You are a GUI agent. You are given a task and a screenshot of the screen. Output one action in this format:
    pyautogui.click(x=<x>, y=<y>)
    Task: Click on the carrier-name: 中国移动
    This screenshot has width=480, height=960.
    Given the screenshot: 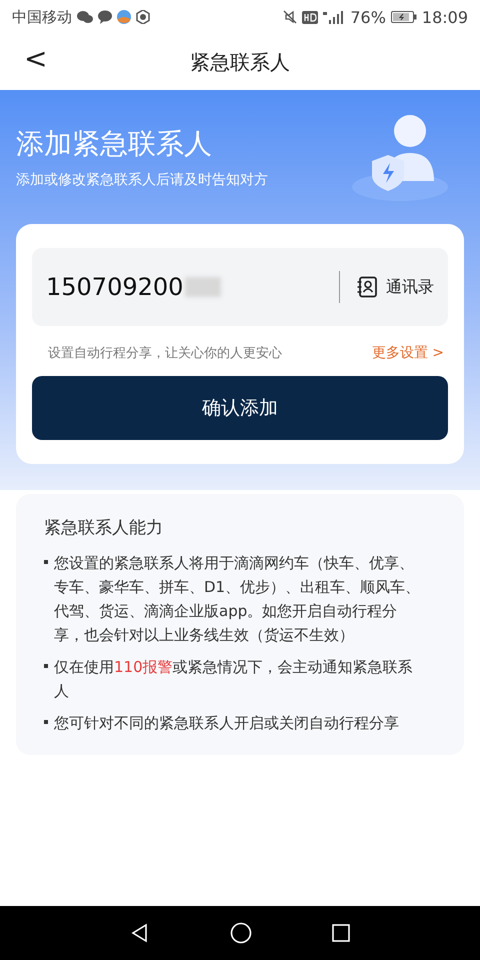 What is the action you would take?
    pyautogui.click(x=42, y=17)
    